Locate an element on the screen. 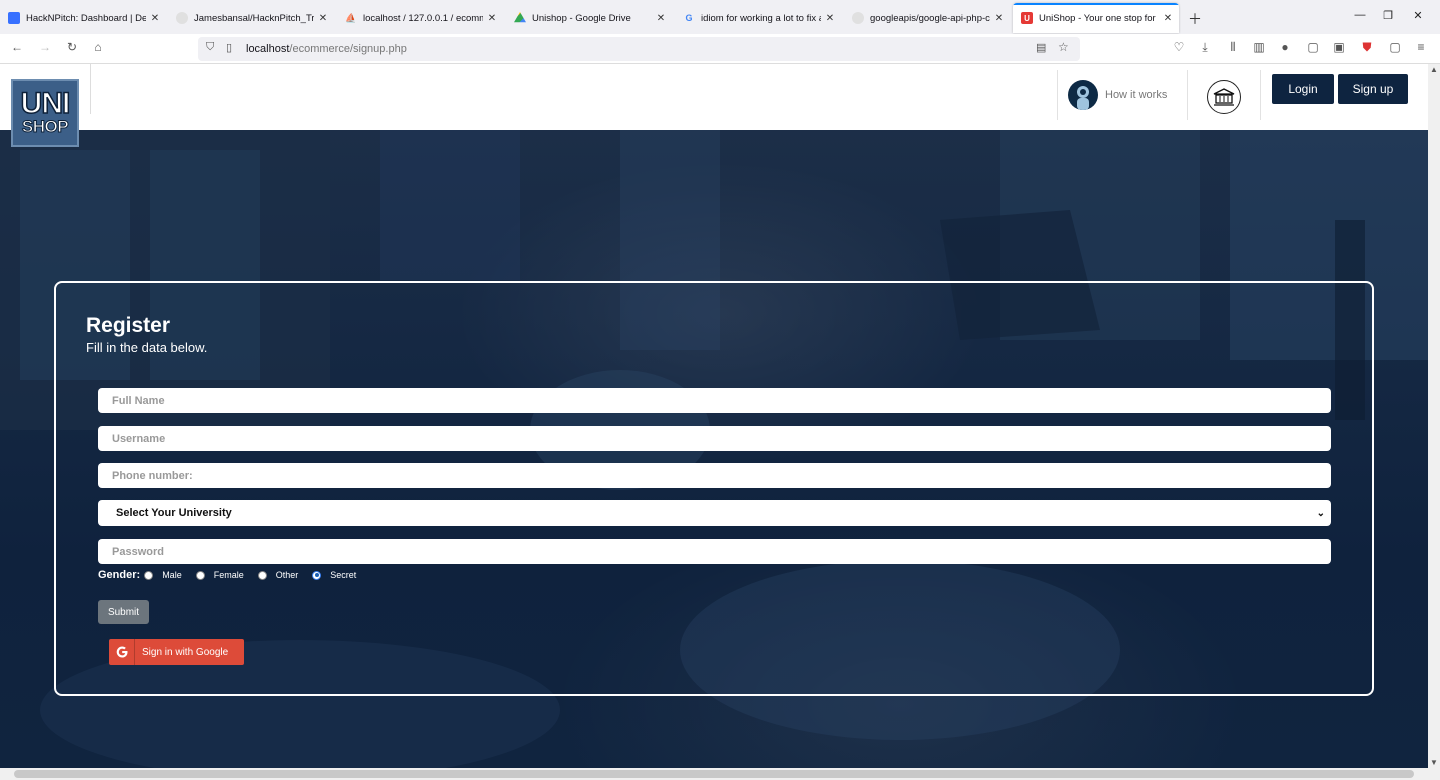  gender-label: Gender: is located at coordinates (119, 575).